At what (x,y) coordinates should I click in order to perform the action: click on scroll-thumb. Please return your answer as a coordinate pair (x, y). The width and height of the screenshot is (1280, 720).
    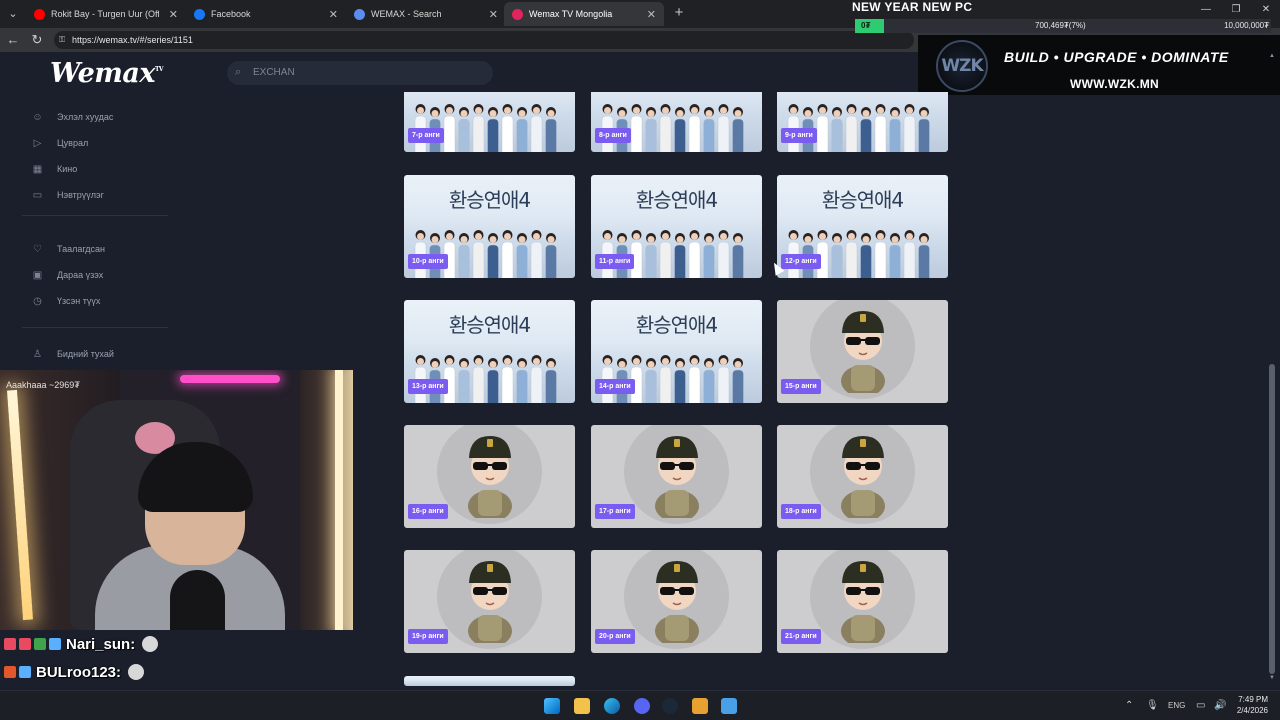
    Looking at the image, I should click on (1272, 519).